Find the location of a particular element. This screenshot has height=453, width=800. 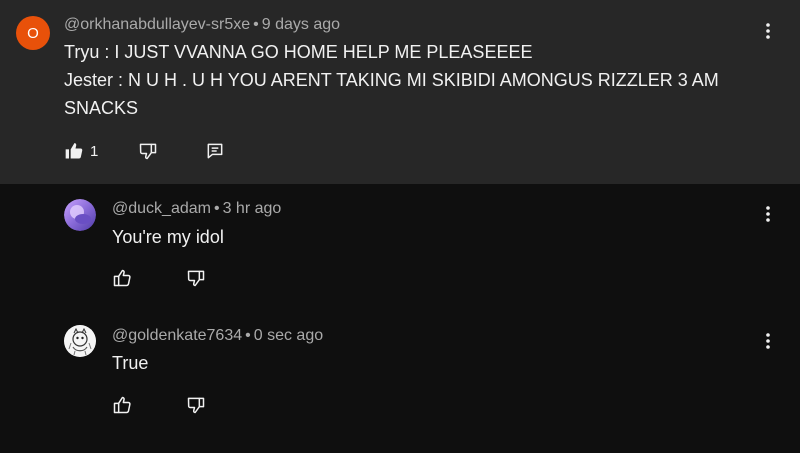

comment-text: True is located at coordinates (130, 363).